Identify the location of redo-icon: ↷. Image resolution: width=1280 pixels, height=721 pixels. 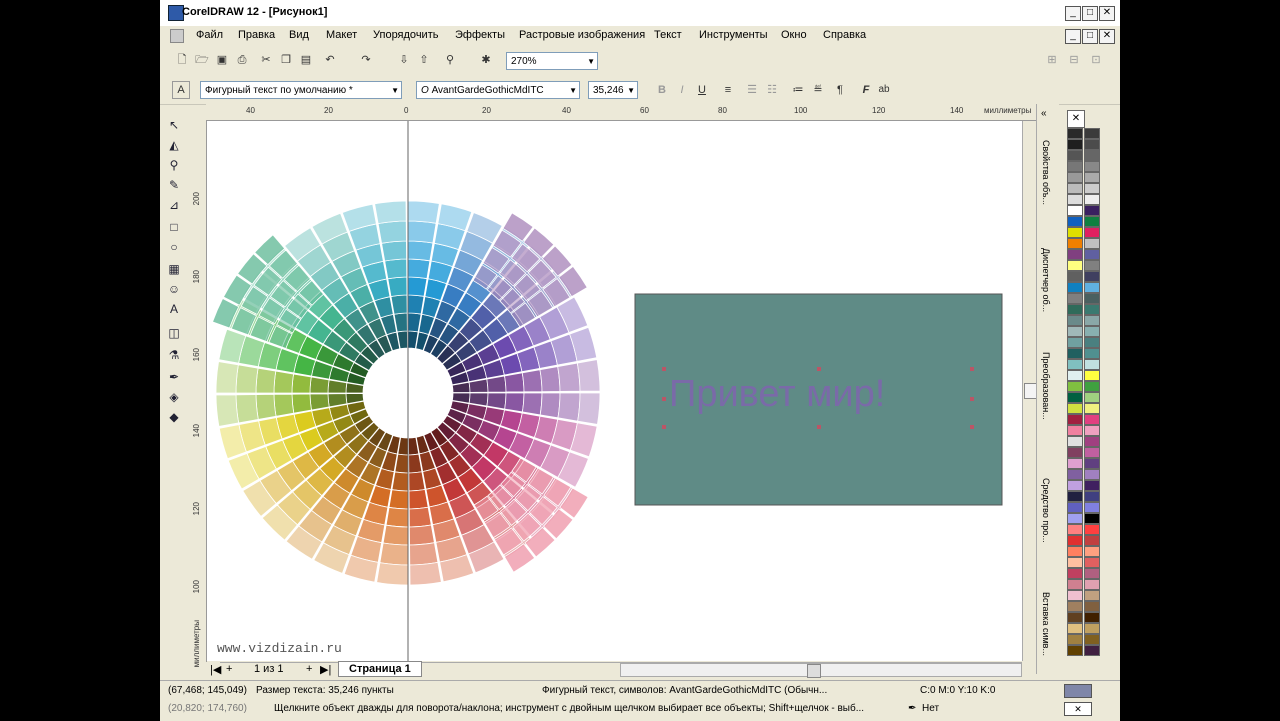
(366, 60).